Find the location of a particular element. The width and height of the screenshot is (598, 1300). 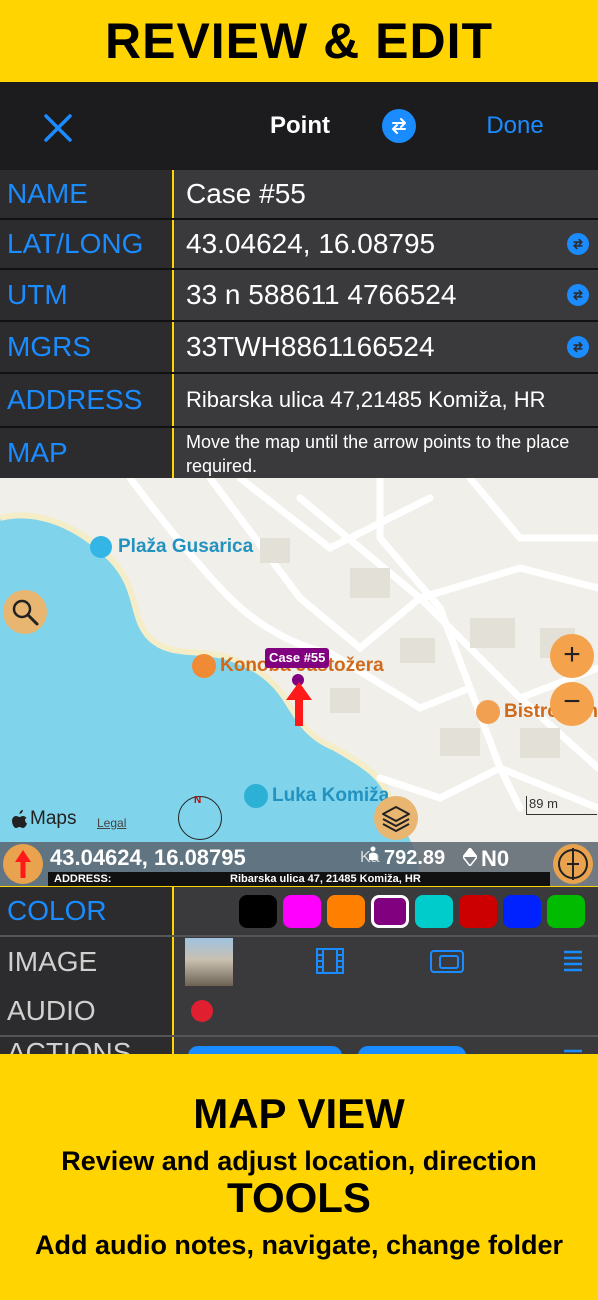

image-thumbnail is located at coordinates (209, 962).